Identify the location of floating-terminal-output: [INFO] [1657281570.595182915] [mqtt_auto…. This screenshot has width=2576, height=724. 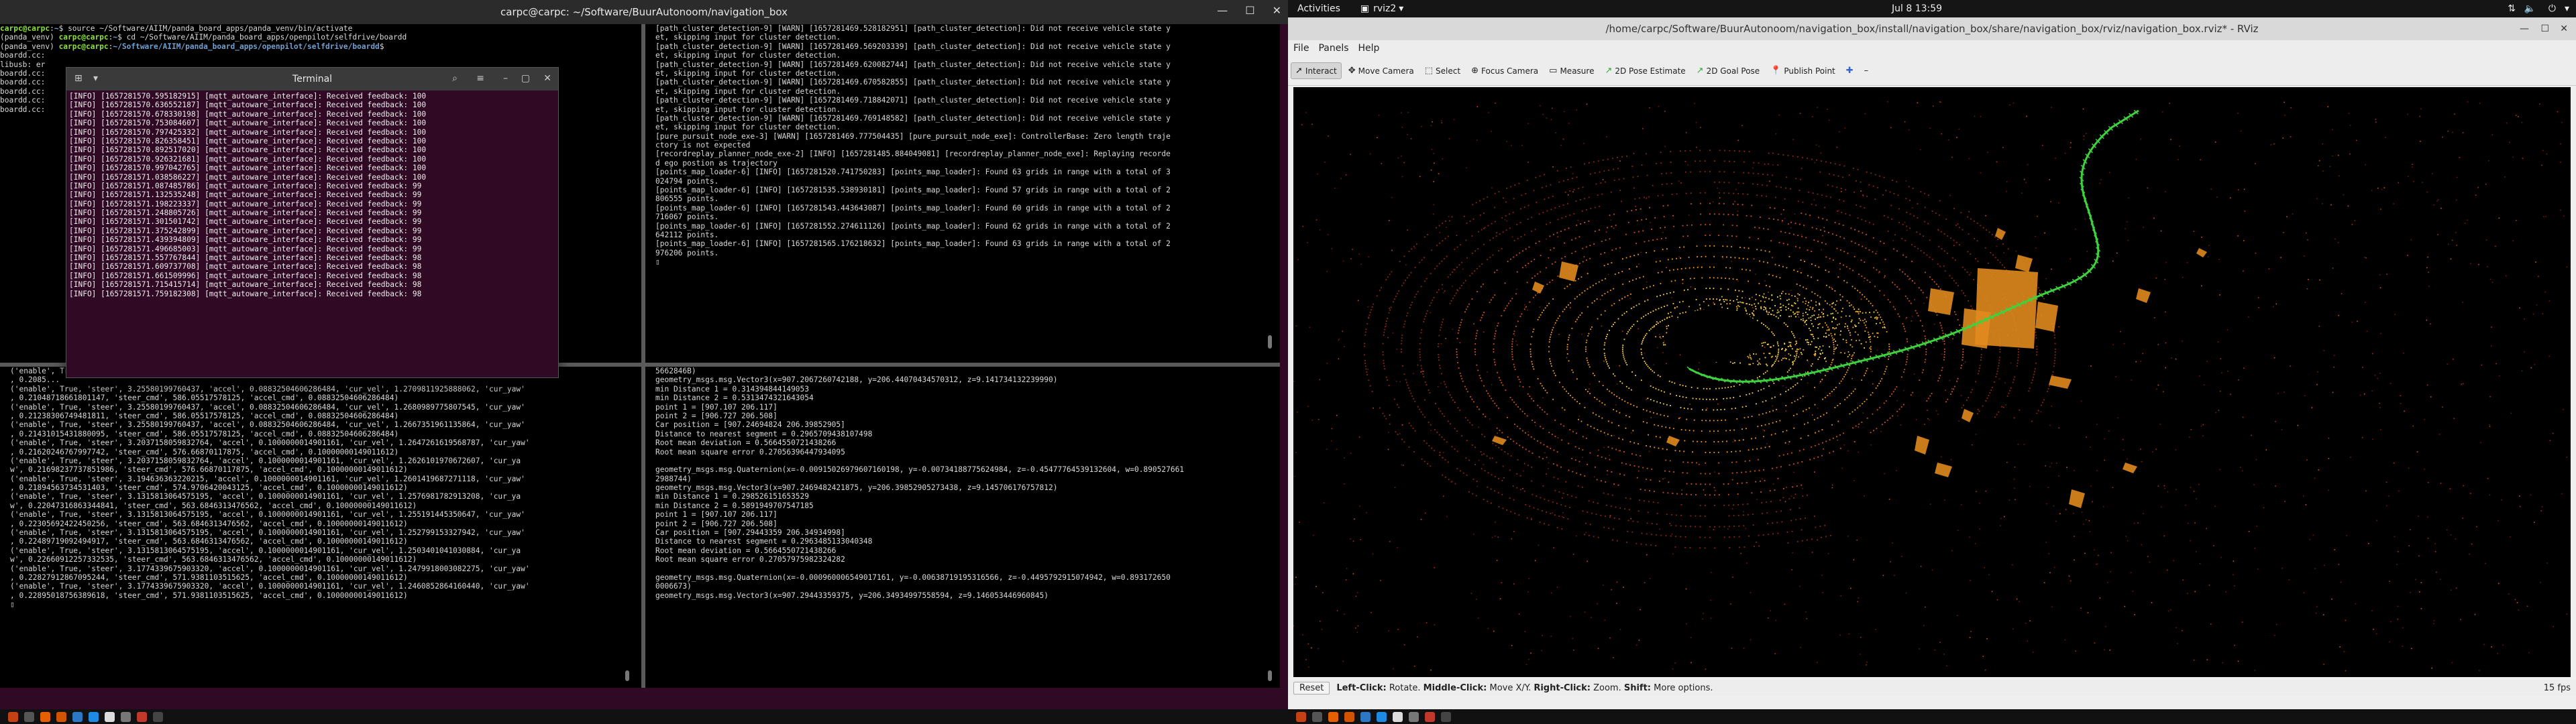
(312, 234).